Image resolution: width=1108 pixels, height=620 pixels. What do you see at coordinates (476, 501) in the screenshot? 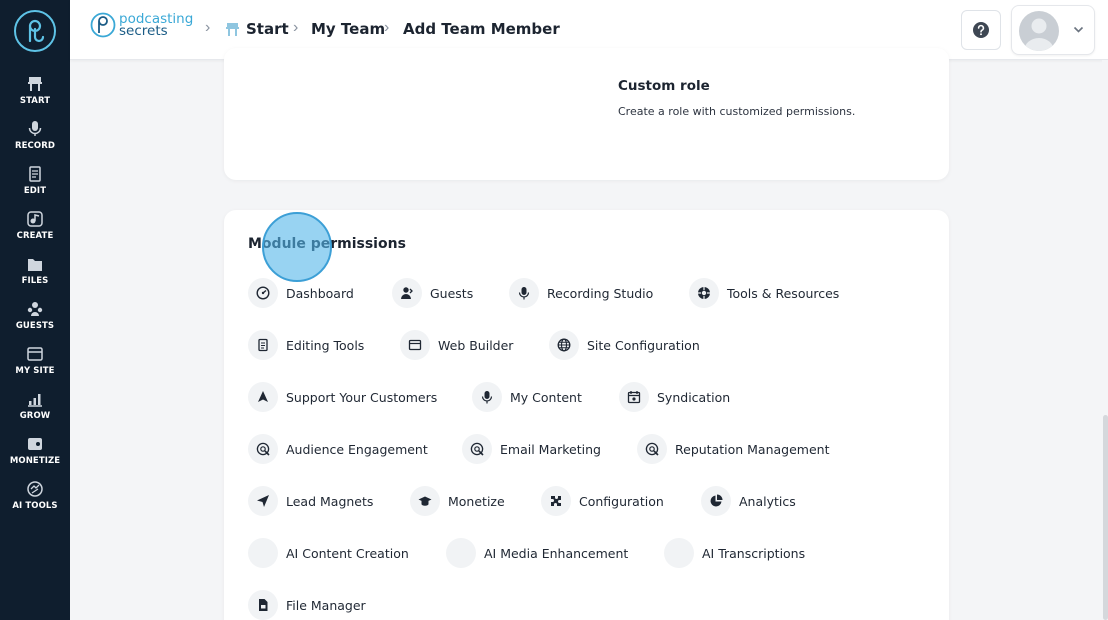
I see `permission-label: Monetize` at bounding box center [476, 501].